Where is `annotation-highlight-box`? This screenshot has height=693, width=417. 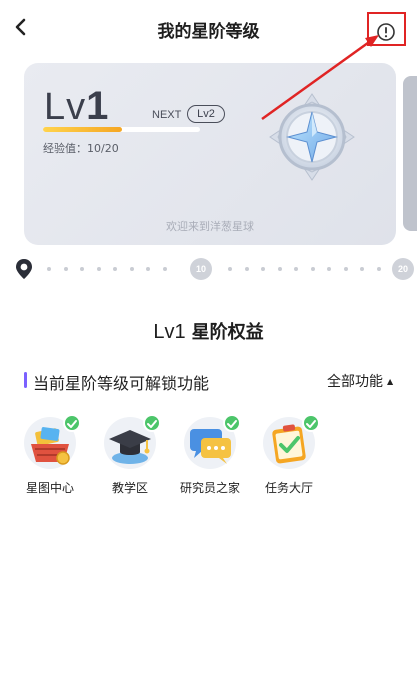
annotation-highlight-box is located at coordinates (386, 29).